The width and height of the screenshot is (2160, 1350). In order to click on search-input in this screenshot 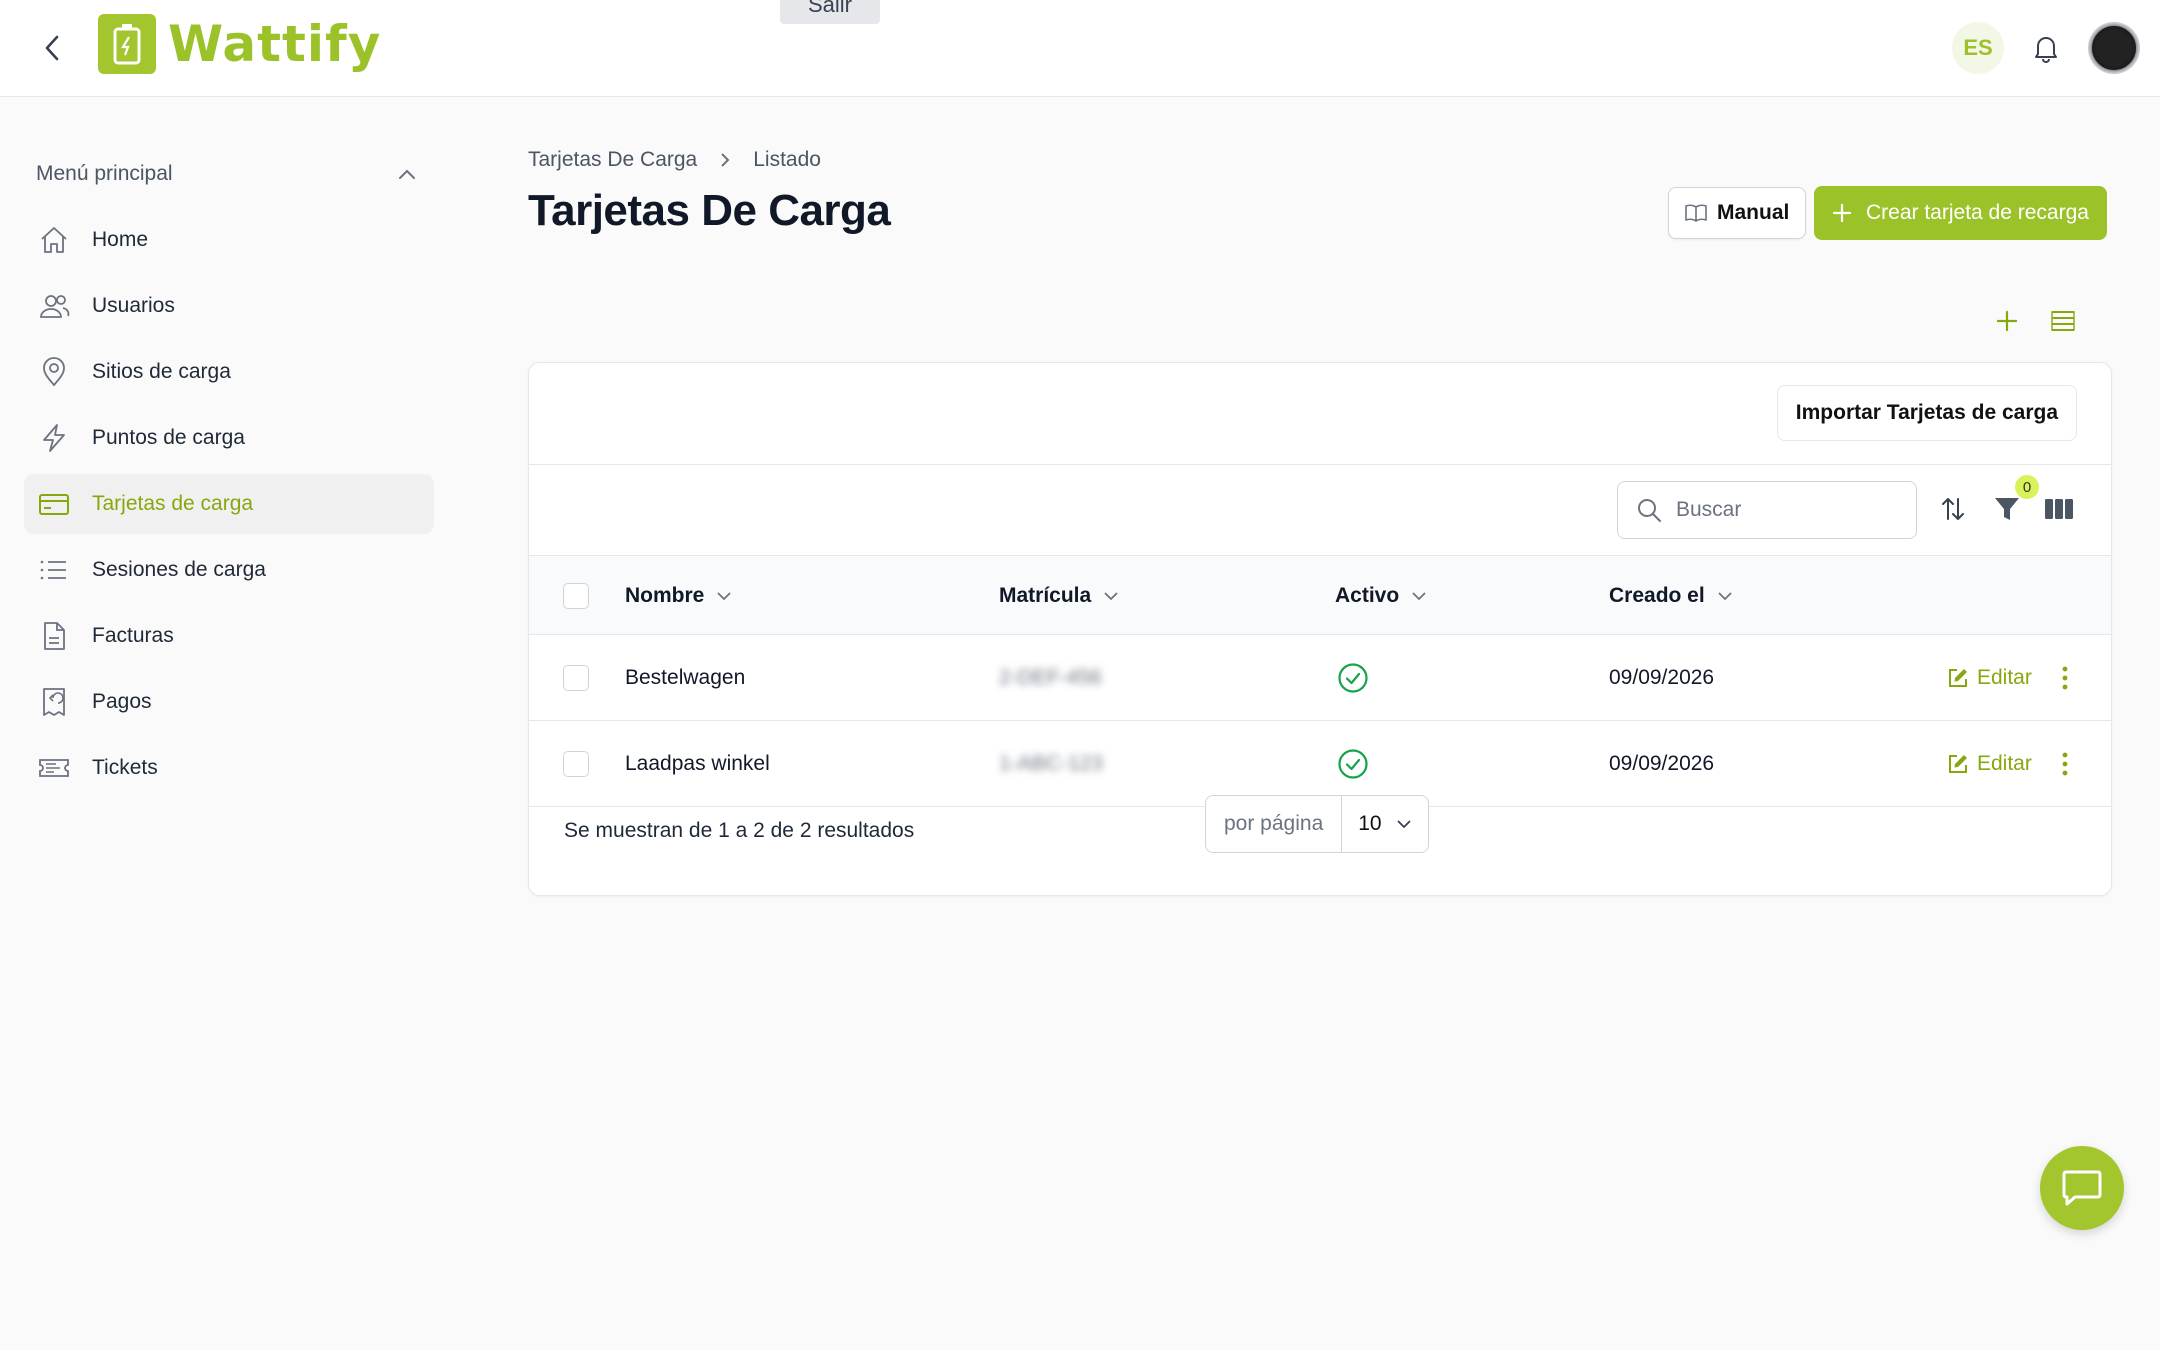, I will do `click(1786, 510)`.